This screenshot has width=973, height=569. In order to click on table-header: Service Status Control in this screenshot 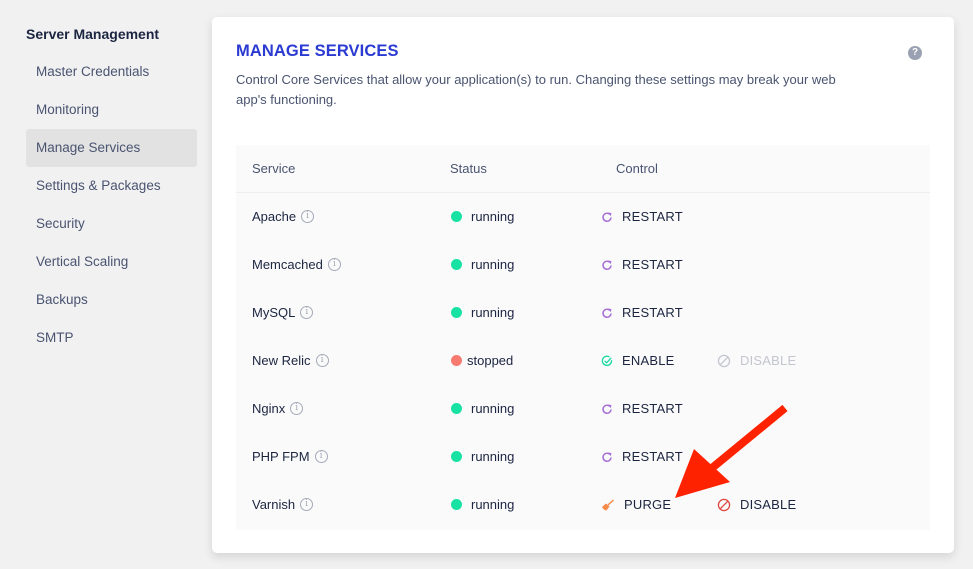, I will do `click(583, 169)`.